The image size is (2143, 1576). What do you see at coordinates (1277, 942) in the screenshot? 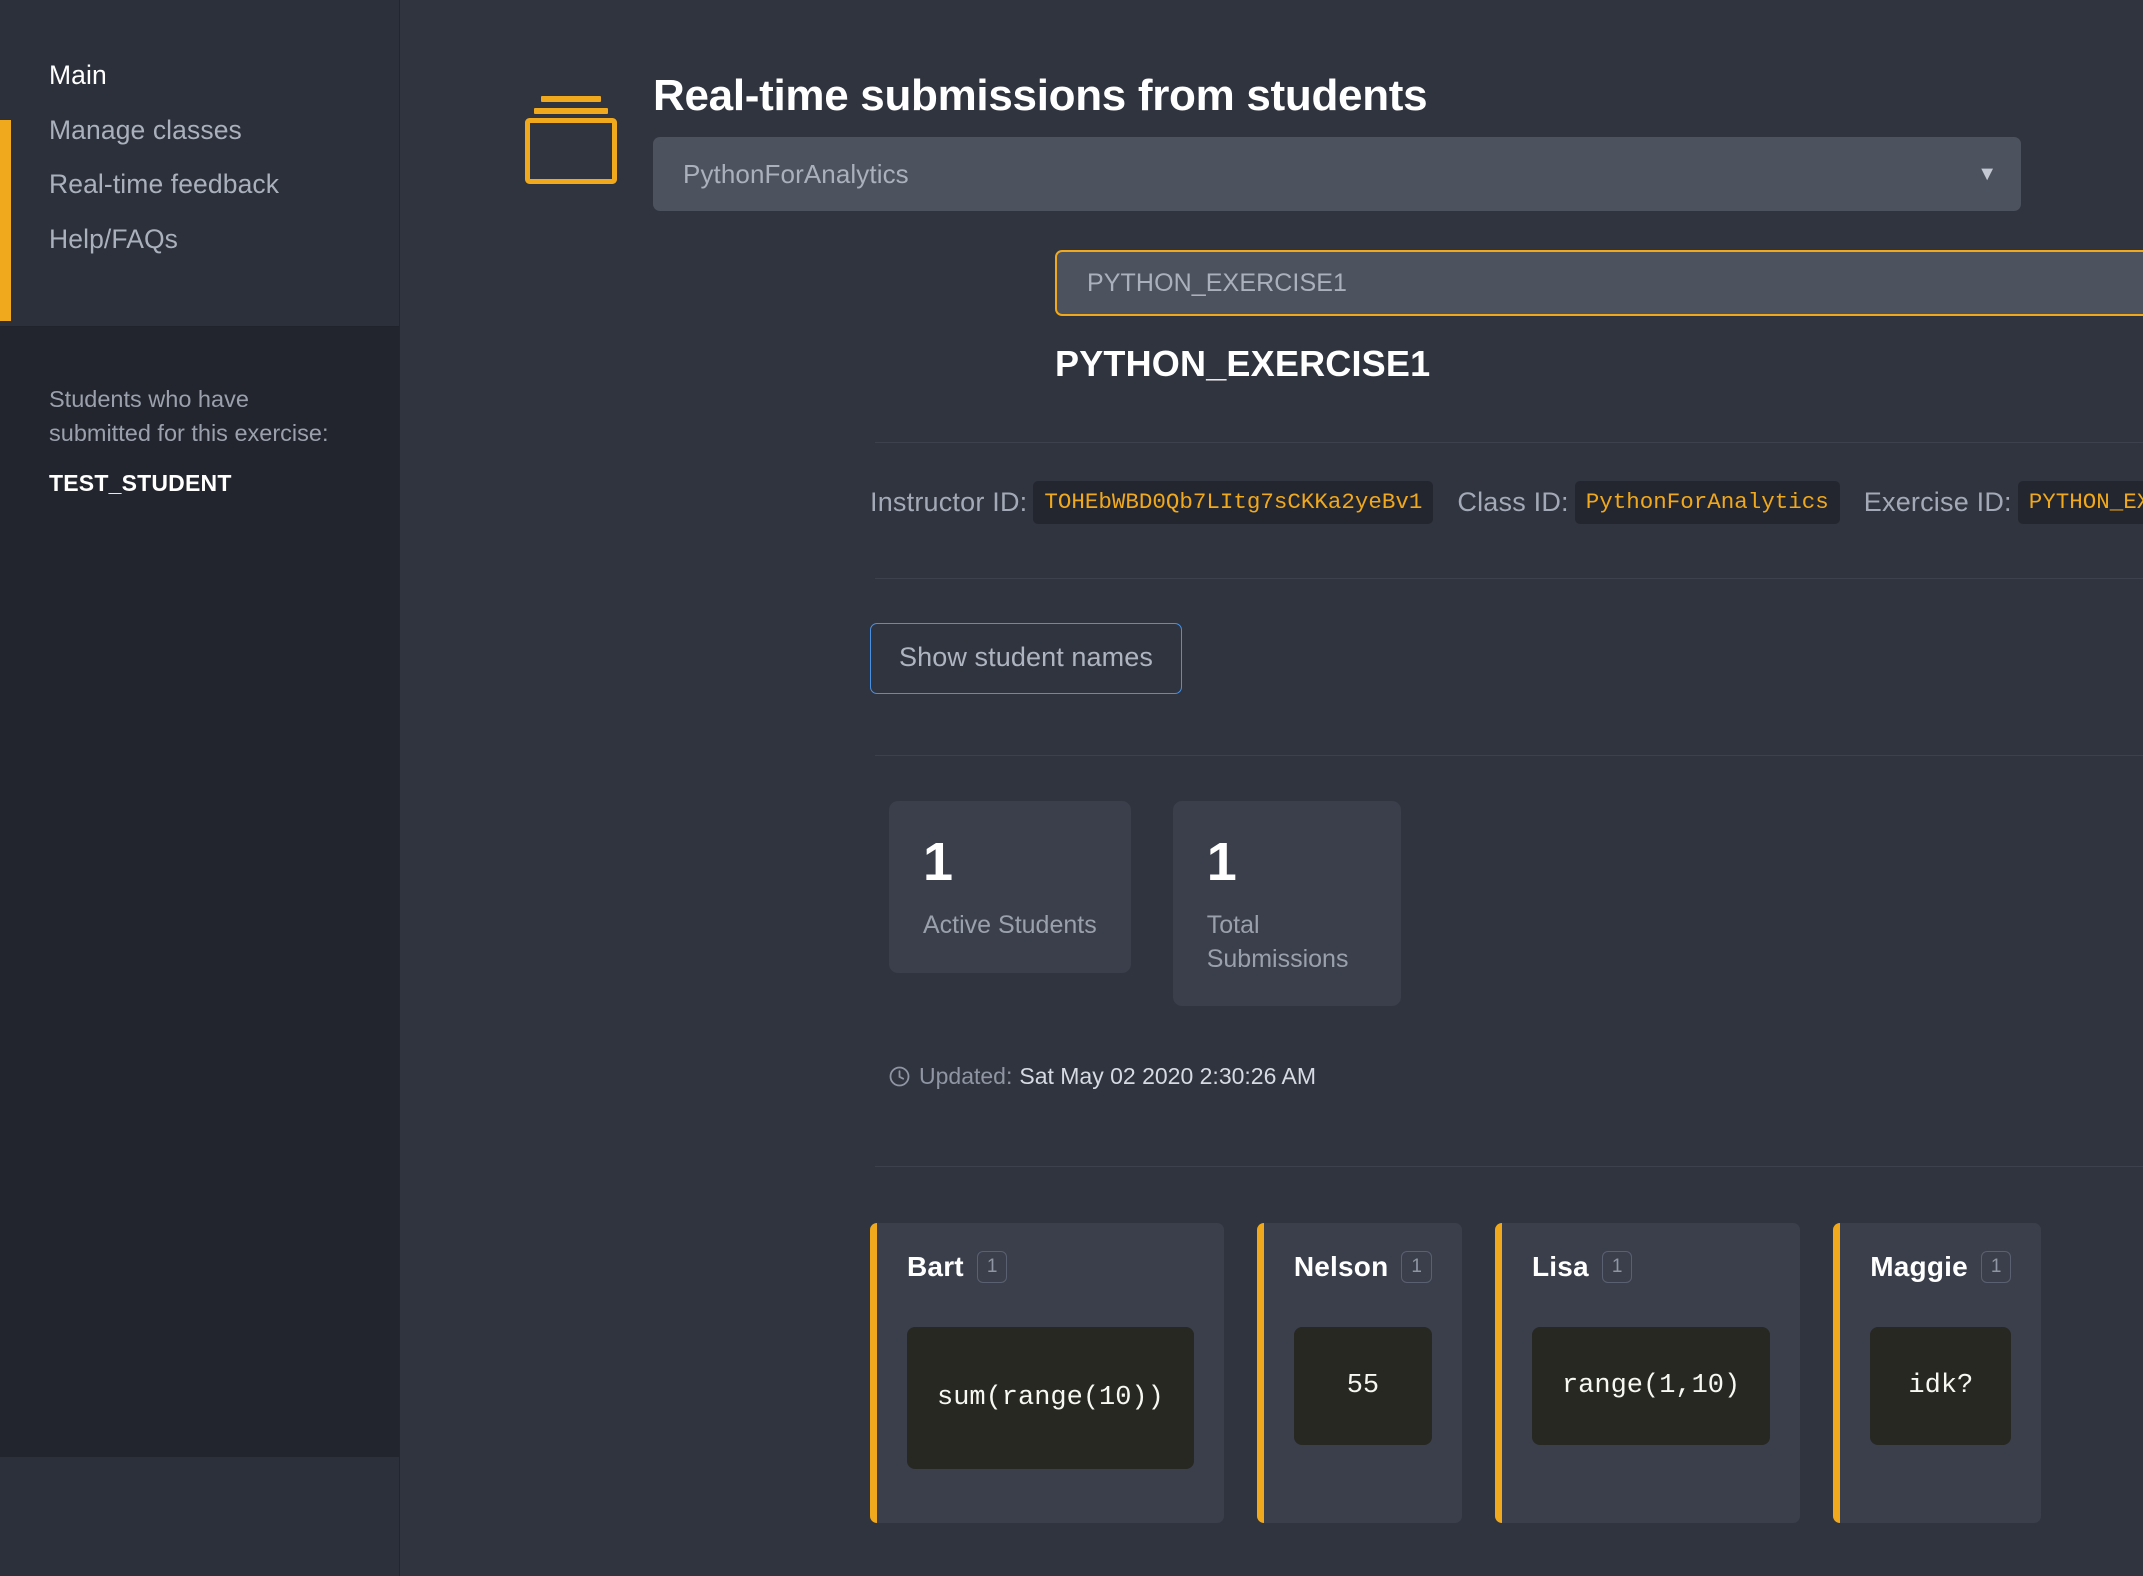
I see `total-submissions-label: Total Submissions` at bounding box center [1277, 942].